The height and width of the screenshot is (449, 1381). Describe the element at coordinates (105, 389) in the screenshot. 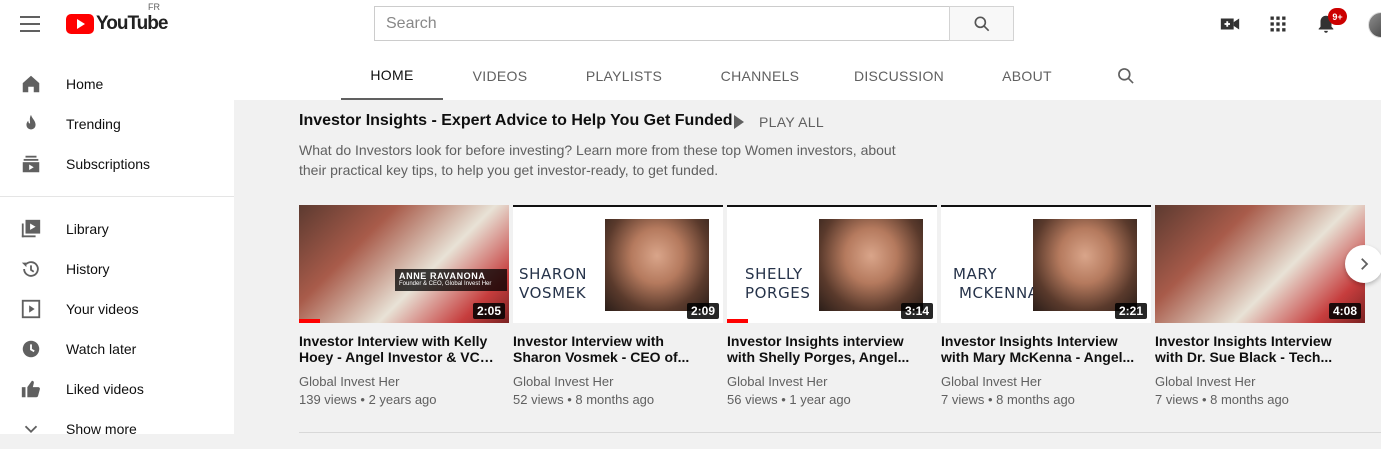

I see `sidebar-item-label: Liked videos` at that location.